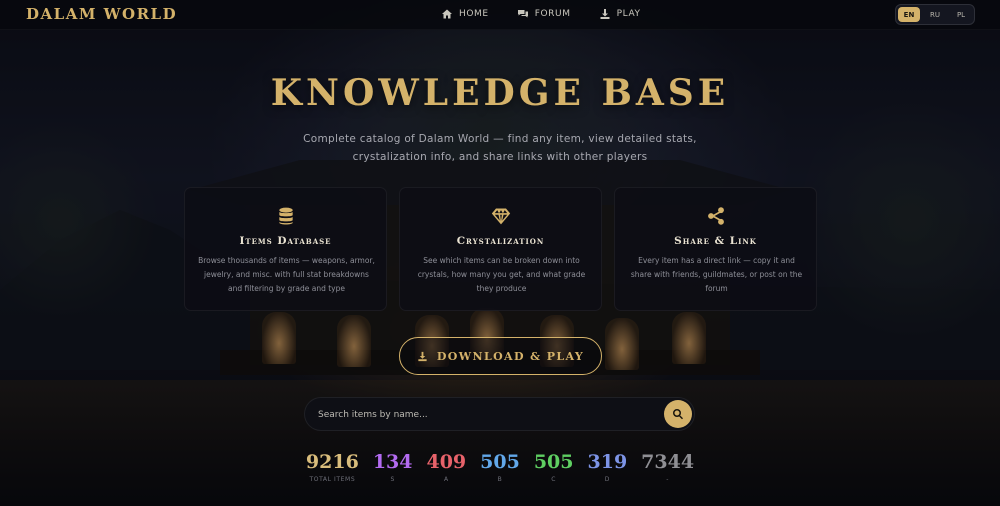 Image resolution: width=1000 pixels, height=506 pixels. What do you see at coordinates (715, 241) in the screenshot?
I see `feature-title: Share & Link` at bounding box center [715, 241].